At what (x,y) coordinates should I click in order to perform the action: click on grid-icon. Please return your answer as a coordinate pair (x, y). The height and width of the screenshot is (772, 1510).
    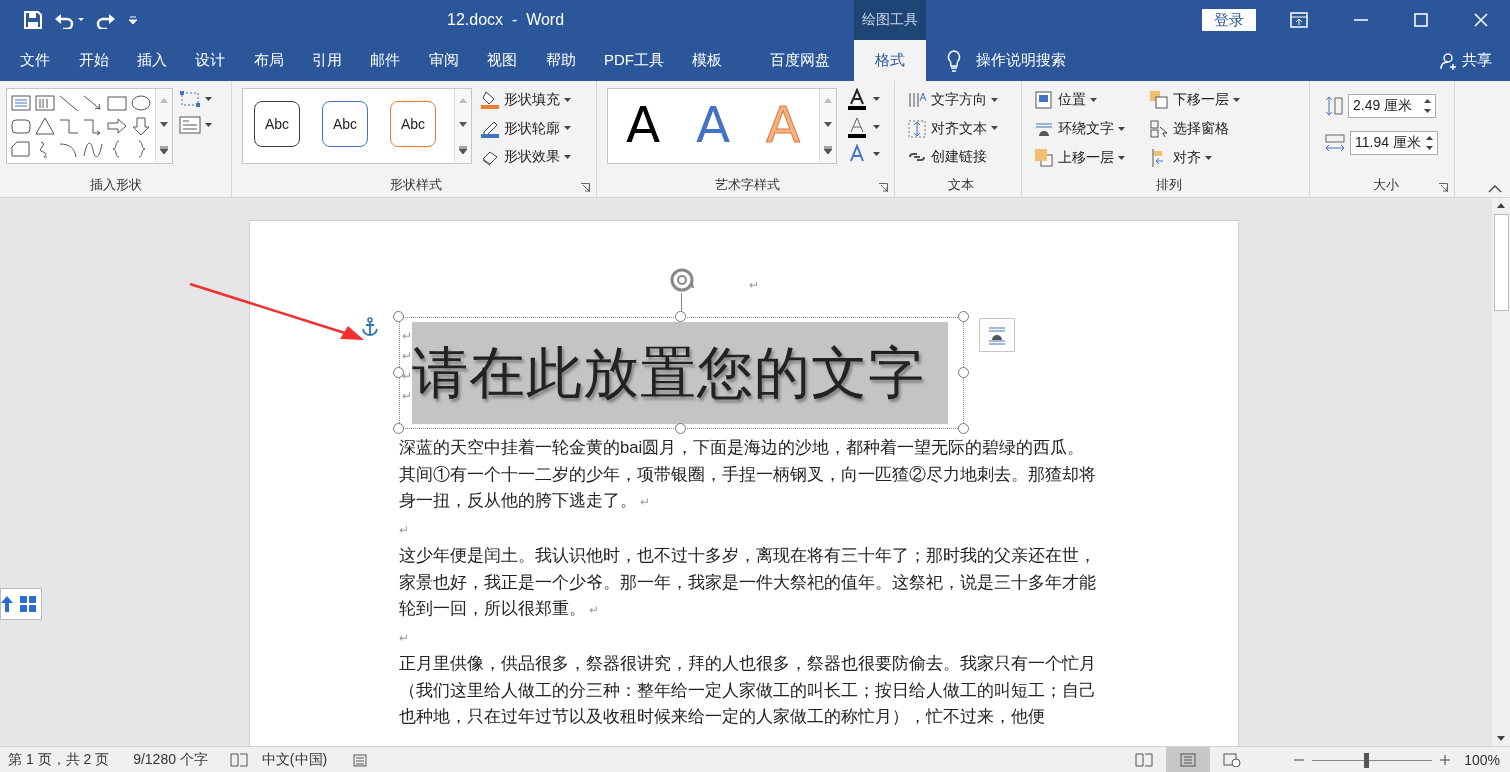
    Looking at the image, I should click on (28, 604).